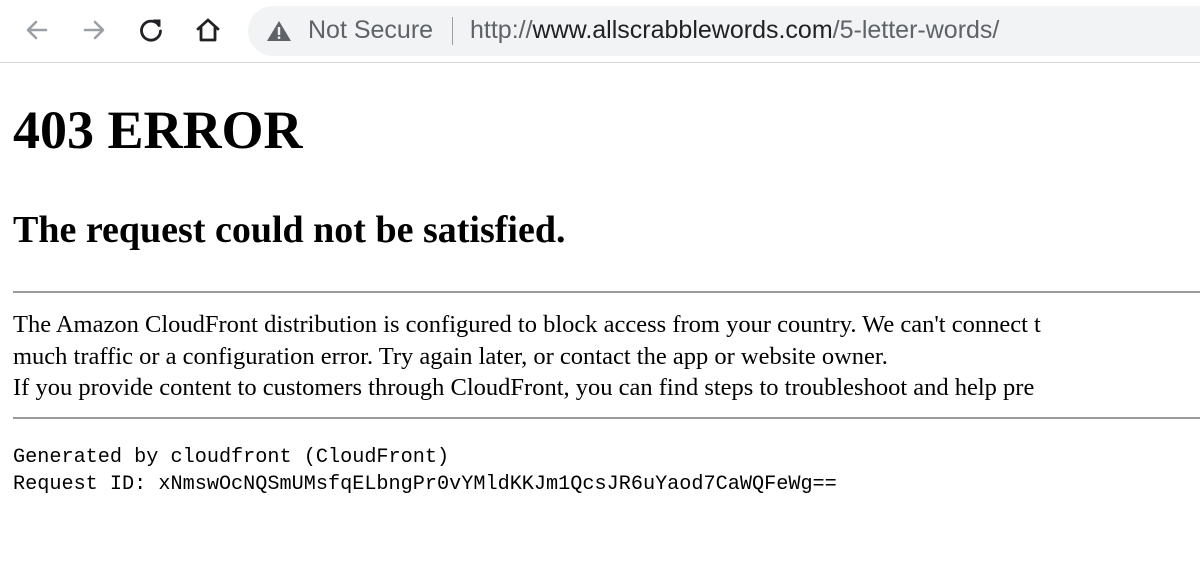  Describe the element at coordinates (606, 292) in the screenshot. I see `divider-top` at that location.